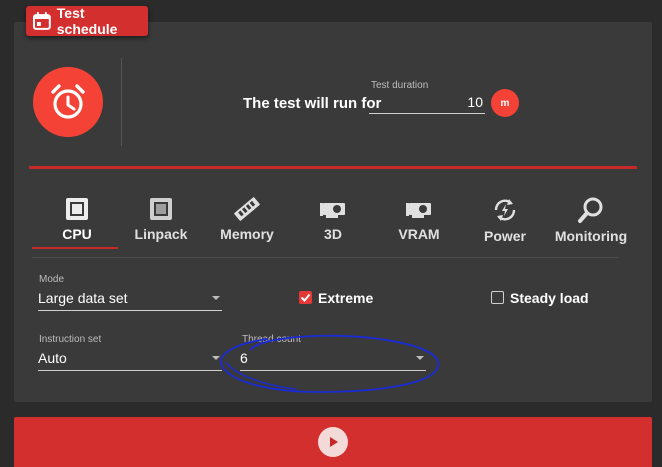 The width and height of the screenshot is (662, 467). I want to click on steady-load-label: Steady load, so click(549, 298).